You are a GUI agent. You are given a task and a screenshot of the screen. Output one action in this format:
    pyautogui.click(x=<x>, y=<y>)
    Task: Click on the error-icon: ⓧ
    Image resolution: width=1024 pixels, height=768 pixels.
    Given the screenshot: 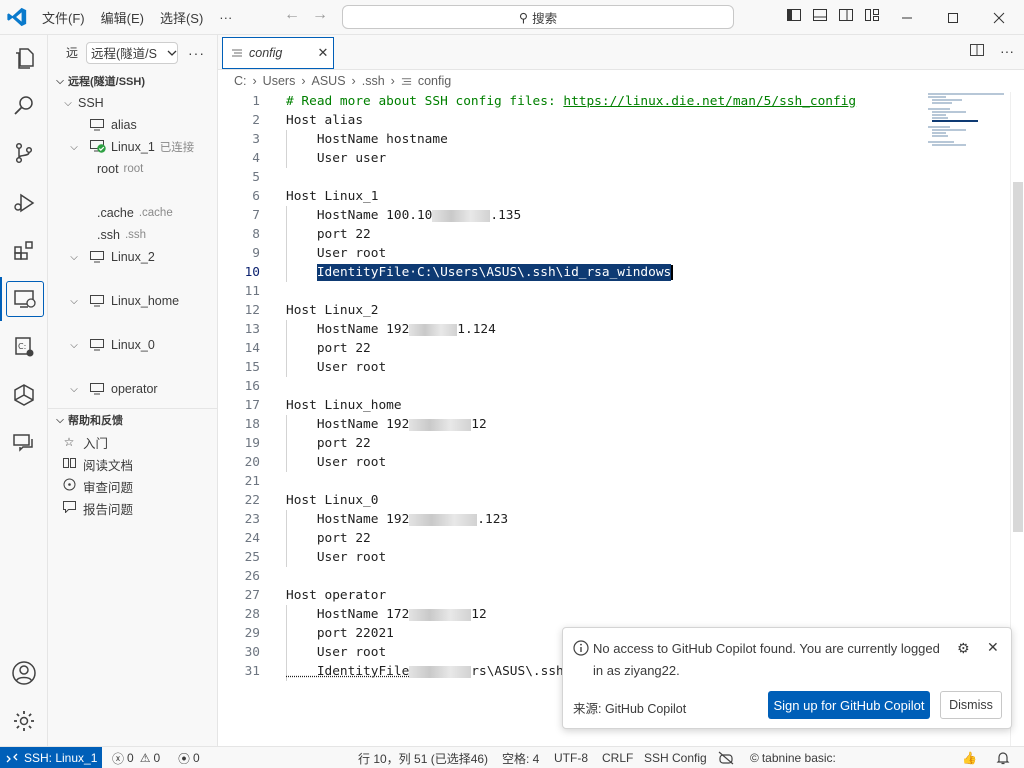 What is the action you would take?
    pyautogui.click(x=118, y=758)
    